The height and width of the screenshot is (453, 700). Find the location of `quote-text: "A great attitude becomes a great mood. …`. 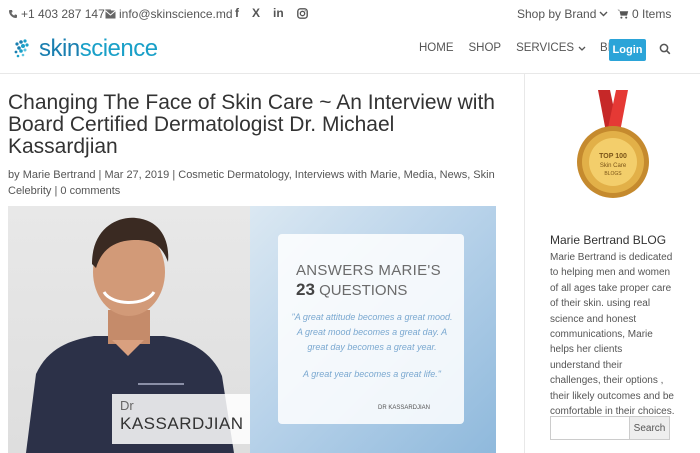

quote-text: "A great attitude becomes a great mood. … is located at coordinates (372, 332).